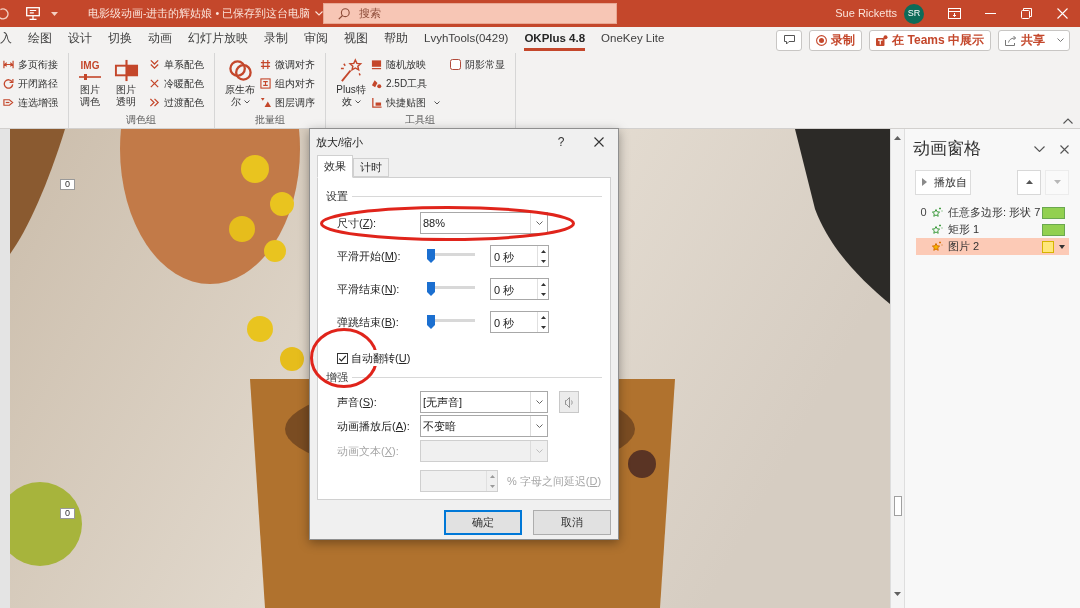  What do you see at coordinates (470, 13) in the screenshot?
I see `search-field: 搜索` at bounding box center [470, 13].